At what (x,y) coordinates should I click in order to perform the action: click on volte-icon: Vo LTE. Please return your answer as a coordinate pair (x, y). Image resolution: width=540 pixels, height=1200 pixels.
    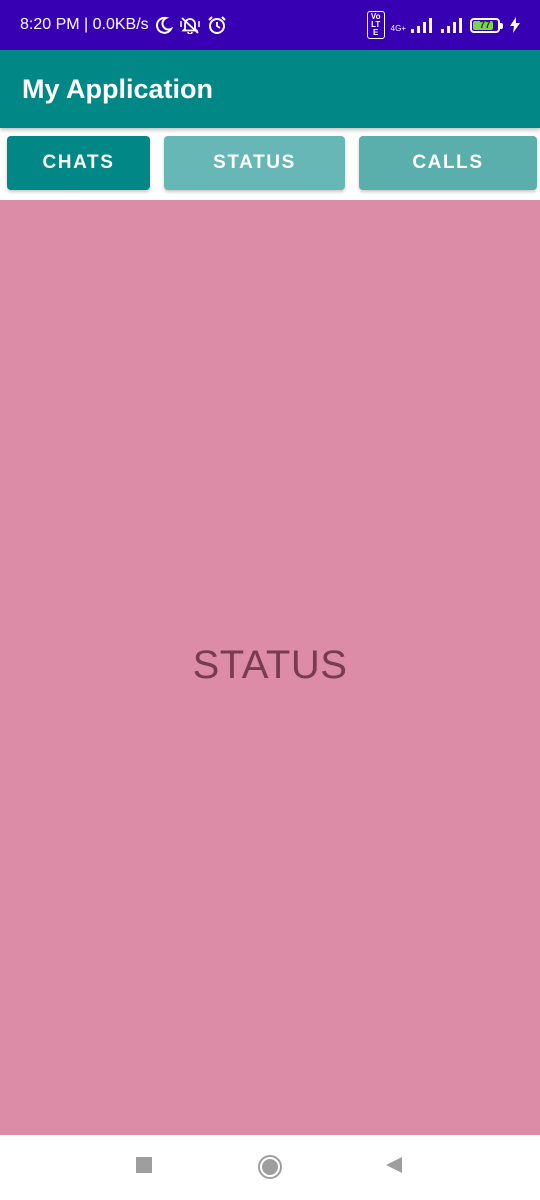
    Looking at the image, I should click on (375, 25).